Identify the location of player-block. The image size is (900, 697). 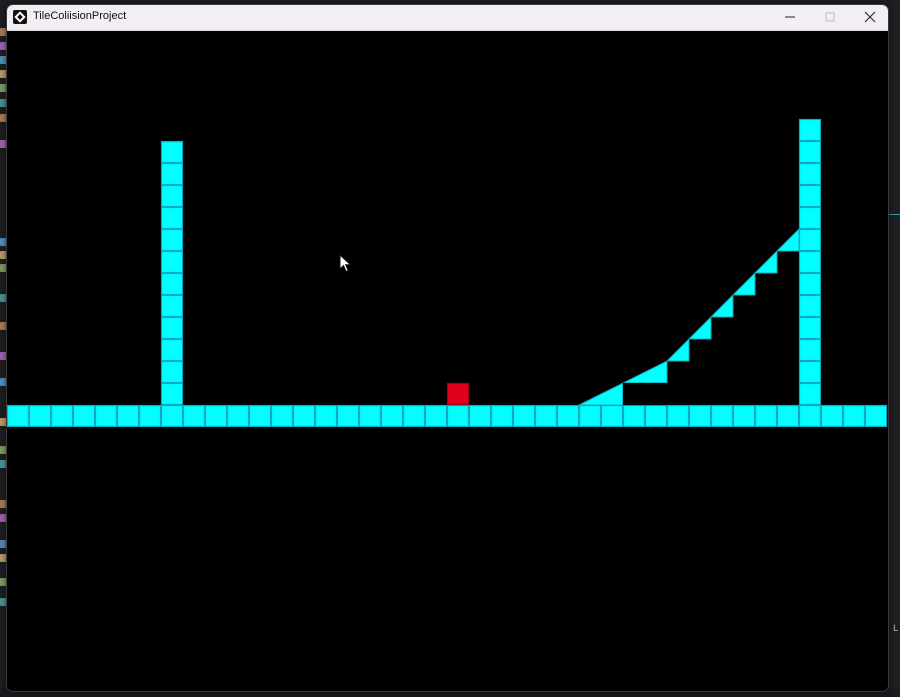
(458, 394).